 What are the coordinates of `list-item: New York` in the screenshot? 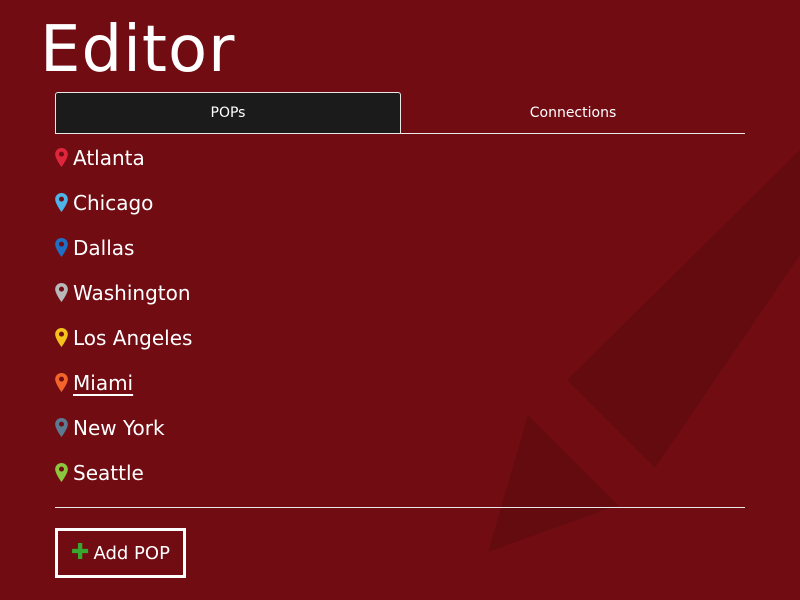 It's located at (400, 427).